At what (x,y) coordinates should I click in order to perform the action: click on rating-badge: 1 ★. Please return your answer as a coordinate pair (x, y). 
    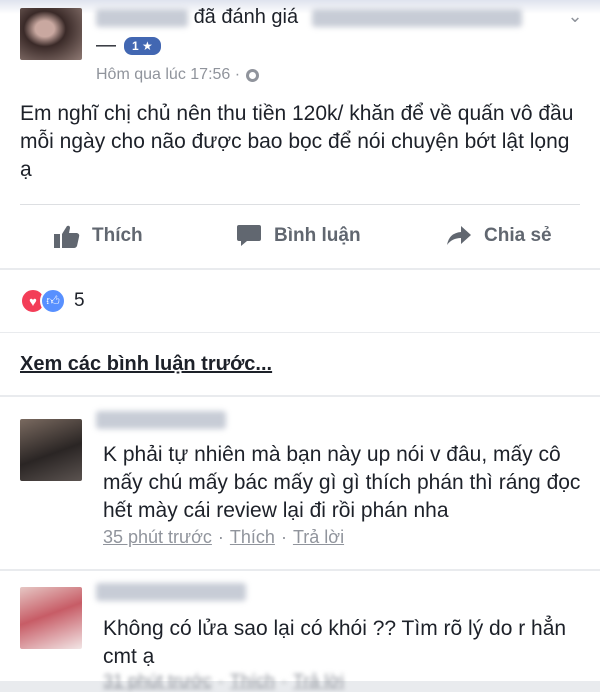
    Looking at the image, I should click on (142, 45).